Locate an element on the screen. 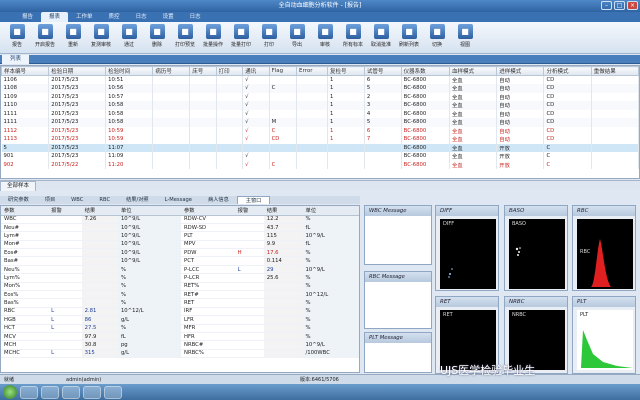 The image size is (640, 400). table-row: 1112 2017/5/23 10:59 √ C 1 6 BC-6800 全血 自动 CD is located at coordinates (320, 130).